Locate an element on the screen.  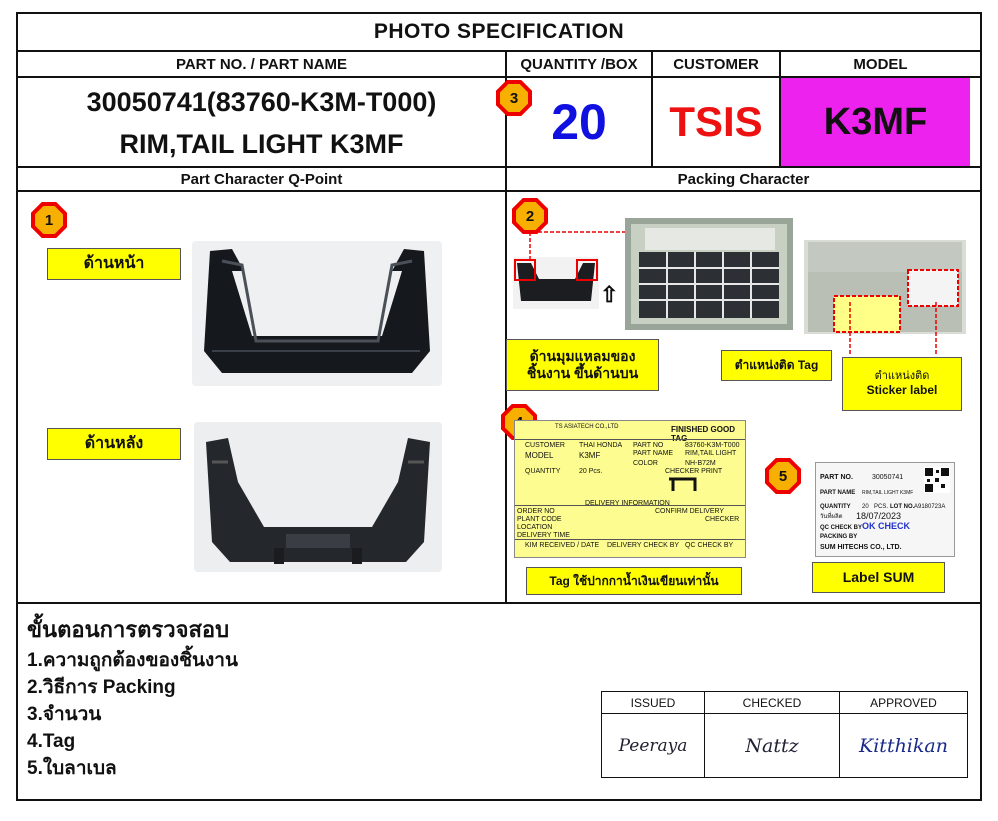
label-sum: Label SUM is located at coordinates (878, 577).